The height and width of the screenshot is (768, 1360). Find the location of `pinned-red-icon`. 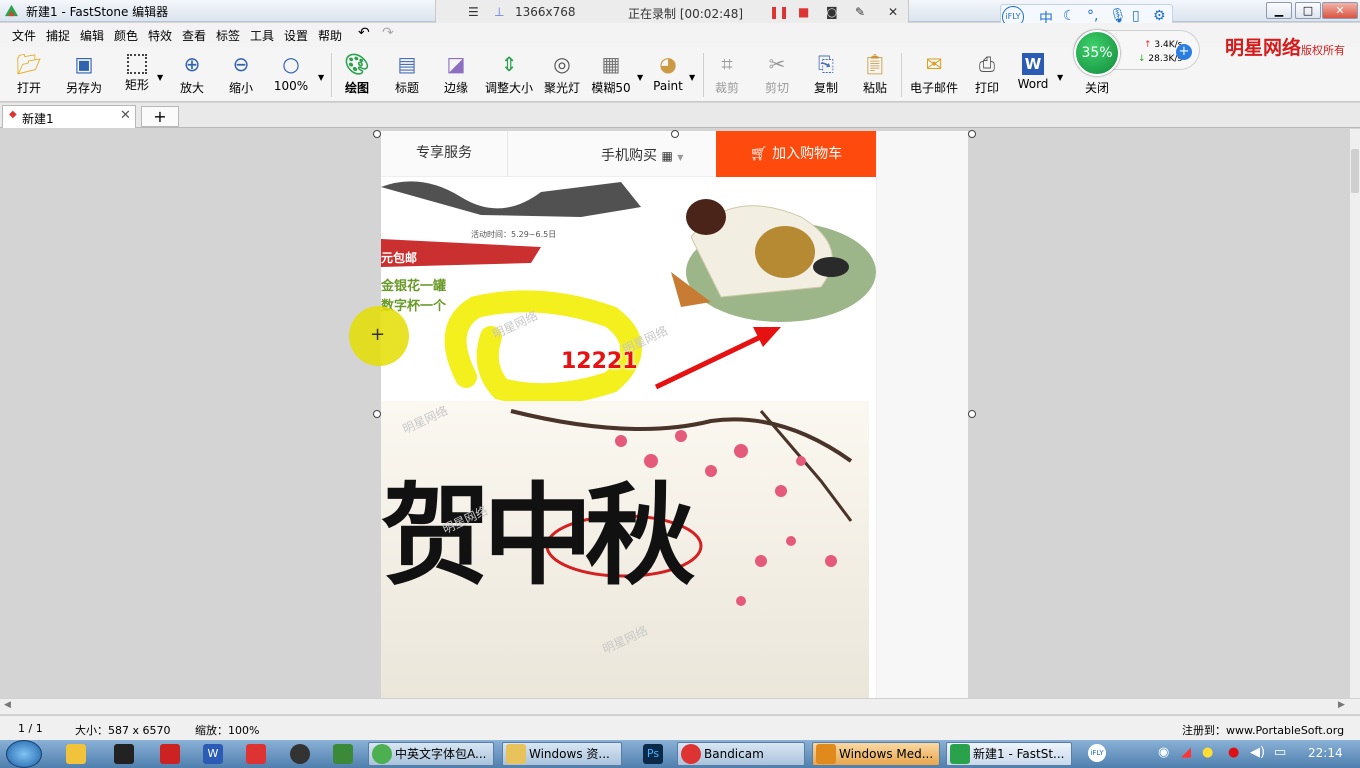

pinned-red-icon is located at coordinates (256, 754).